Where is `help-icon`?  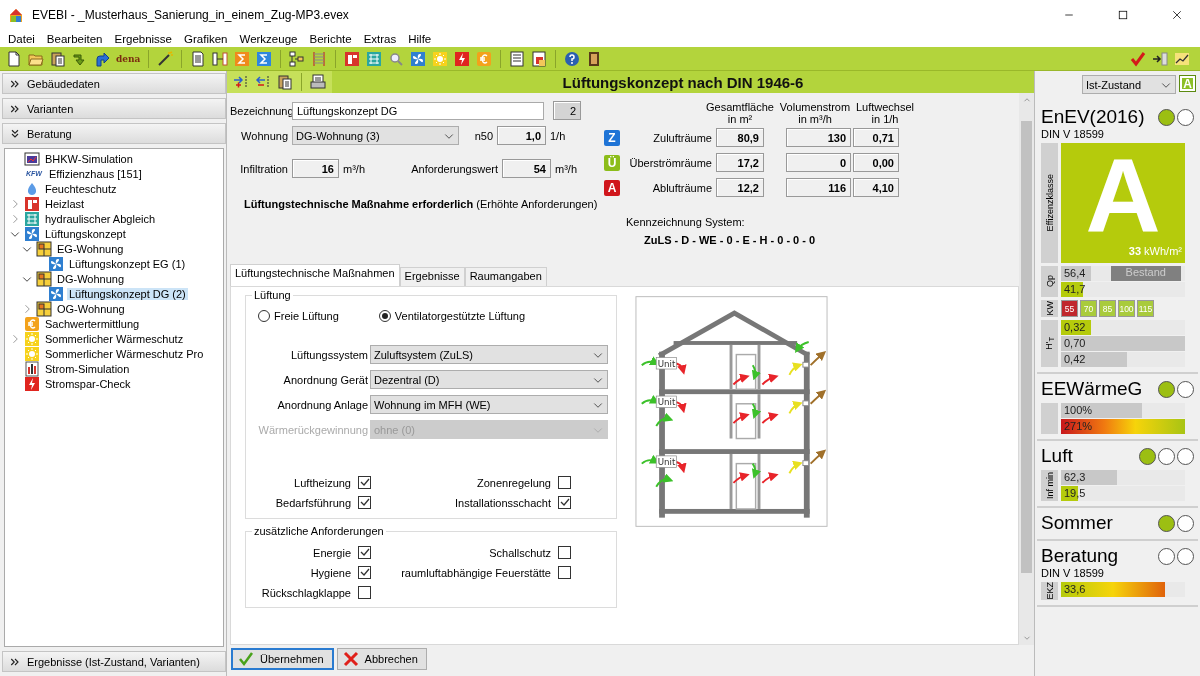 help-icon is located at coordinates (572, 58).